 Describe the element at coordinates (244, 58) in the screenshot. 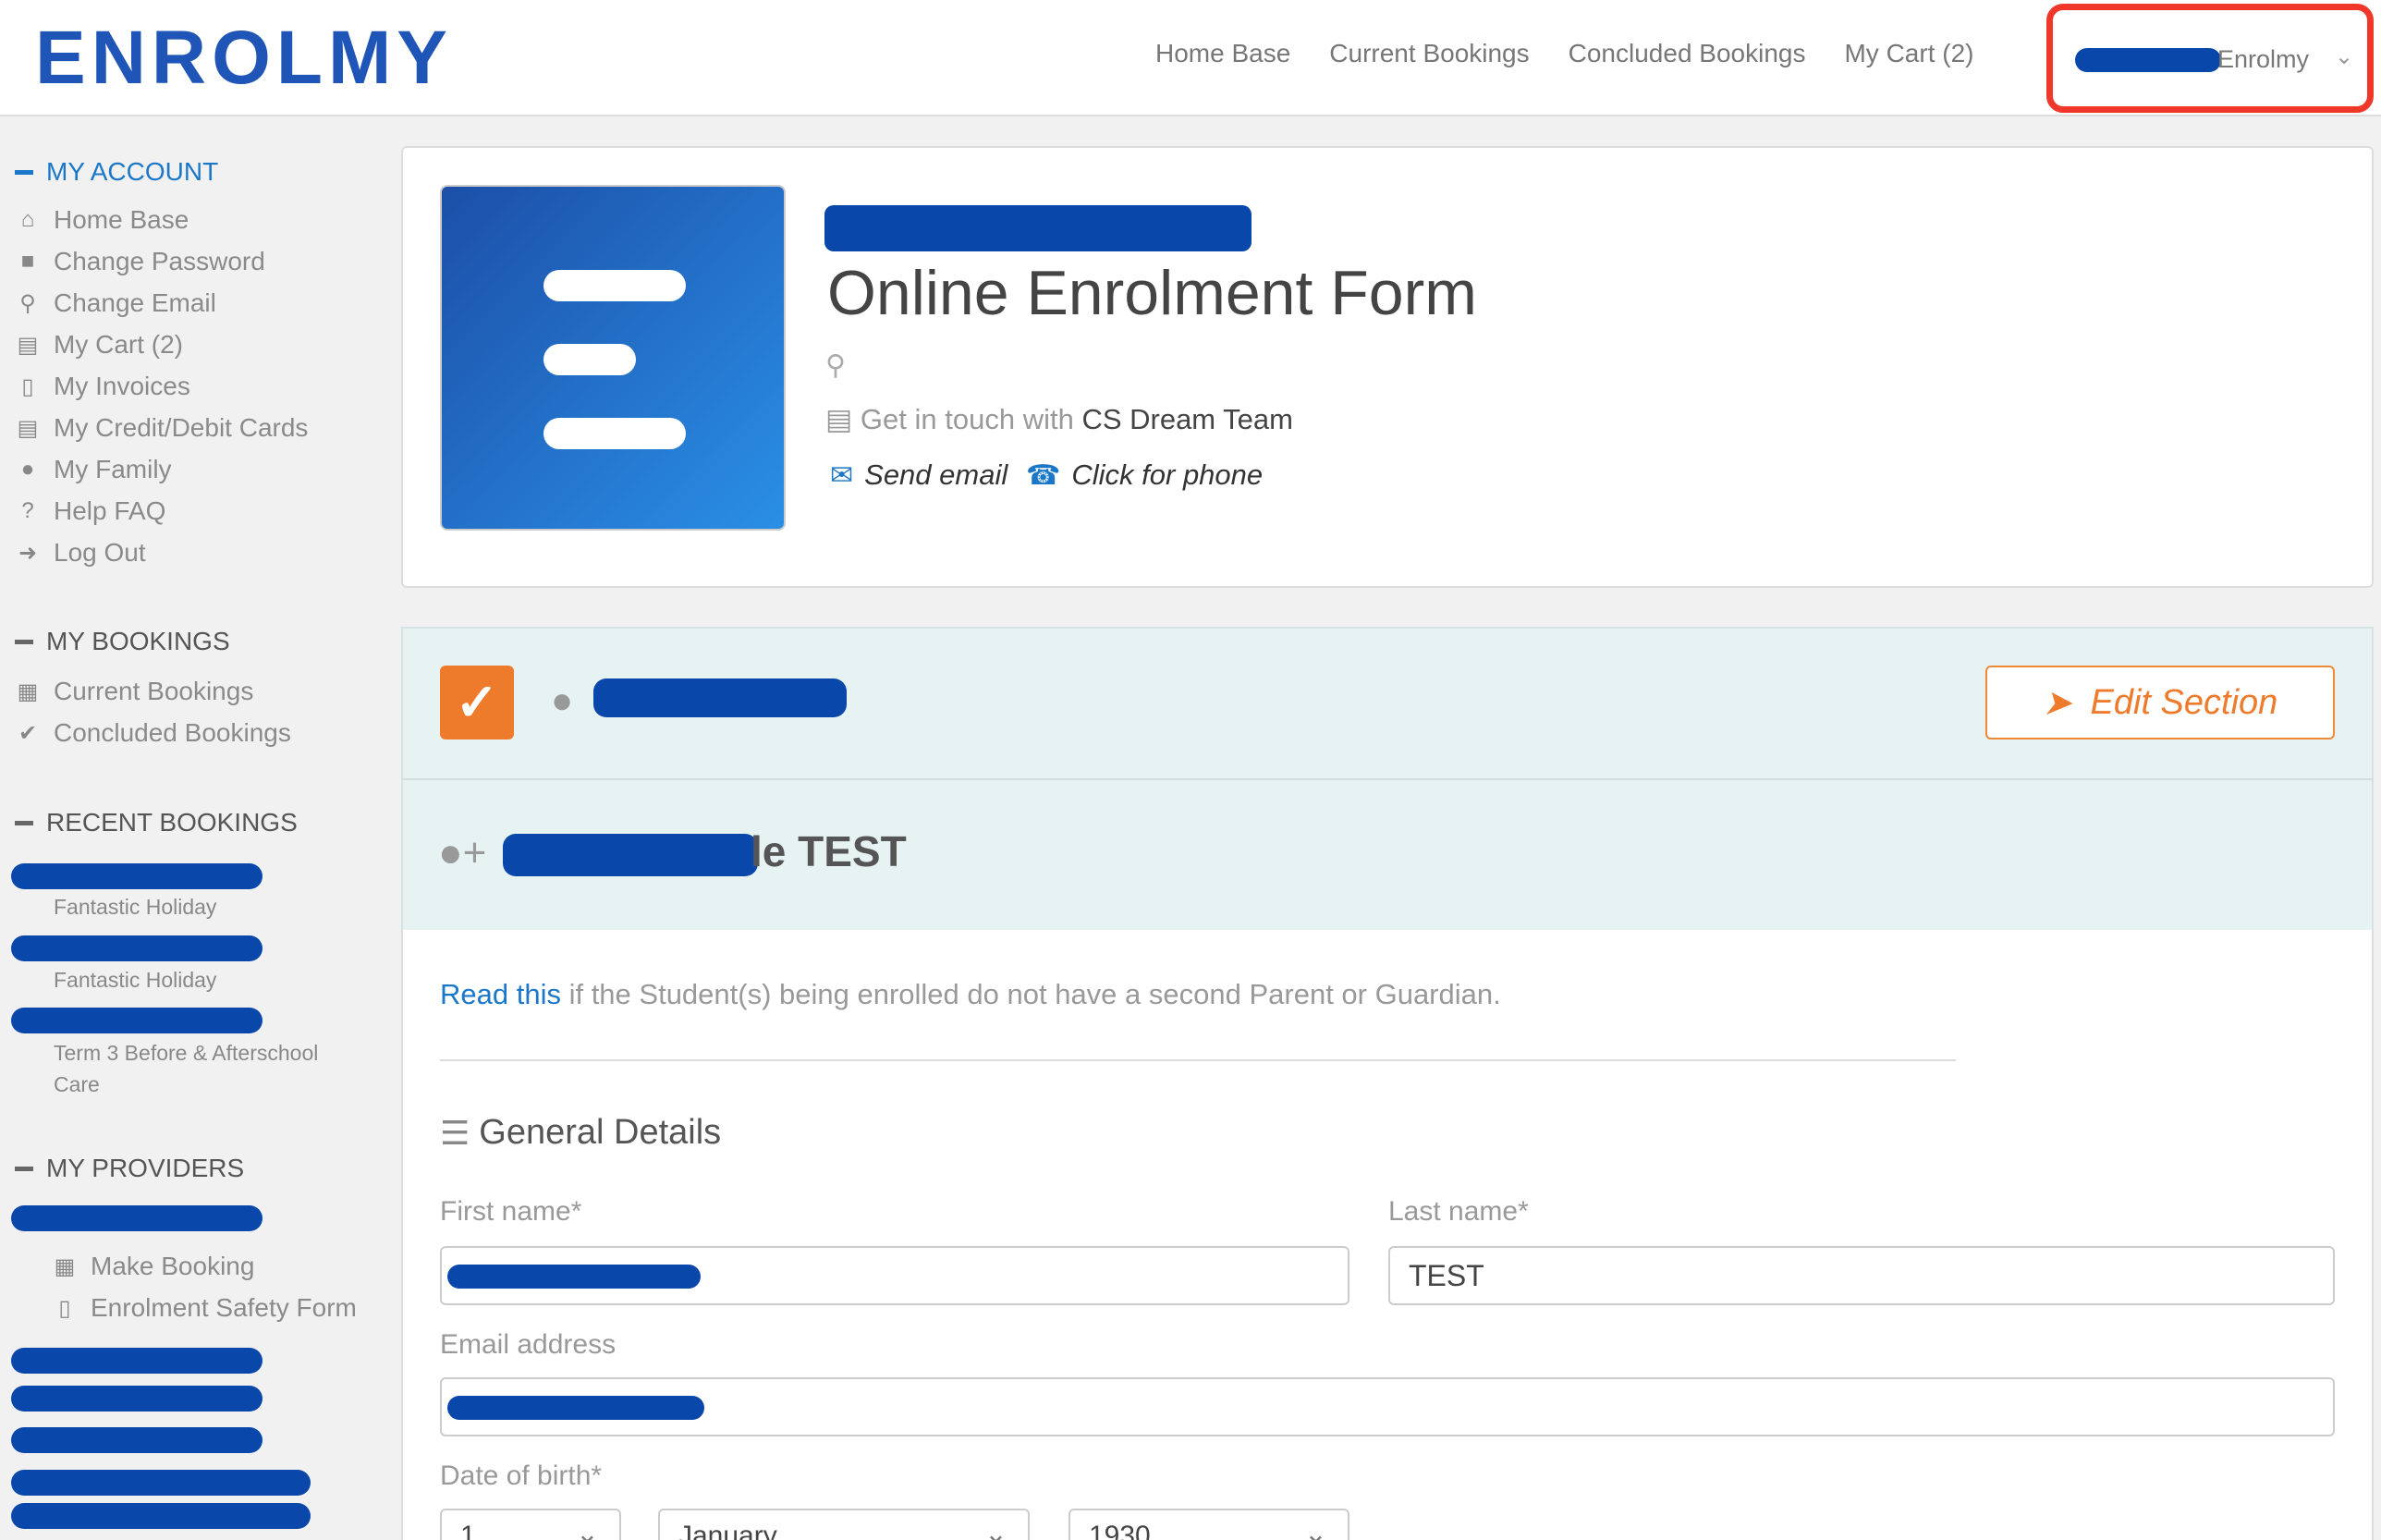

I see `enrolmy-logo: ENROLMY` at that location.